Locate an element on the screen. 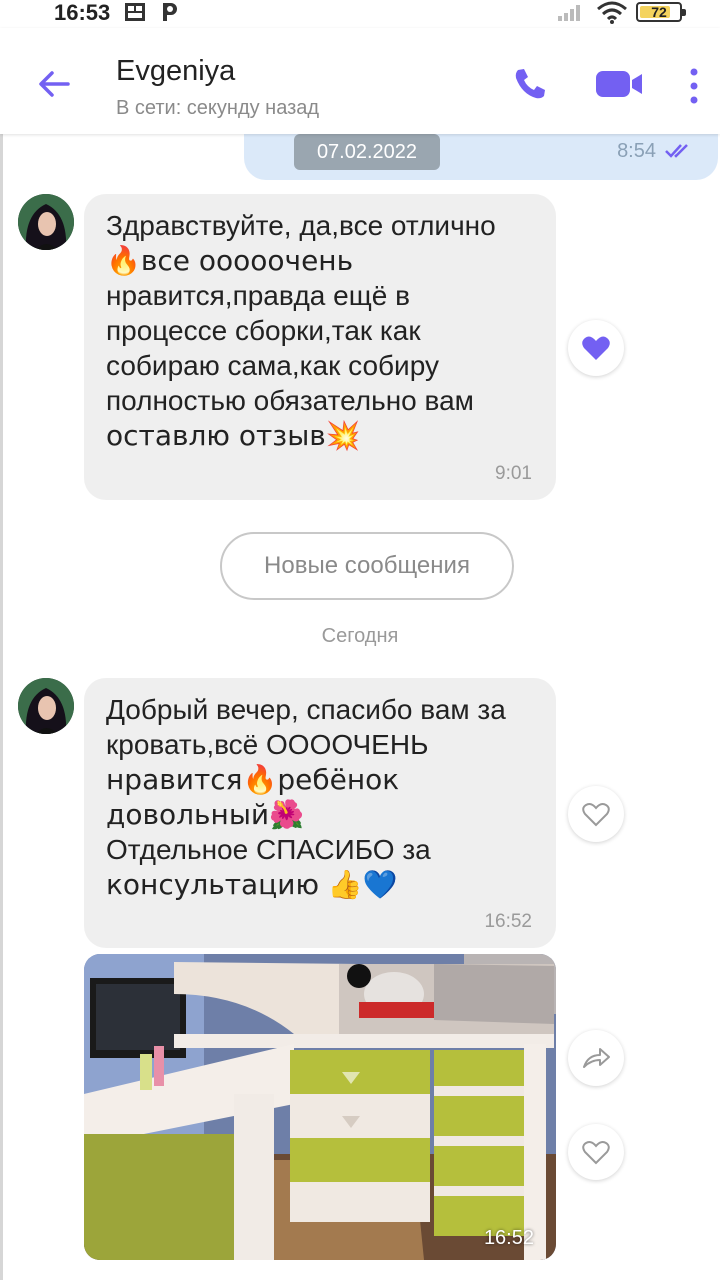 The height and width of the screenshot is (1280, 720). message-line: Здравствуйте, да,все отлично is located at coordinates (301, 225).